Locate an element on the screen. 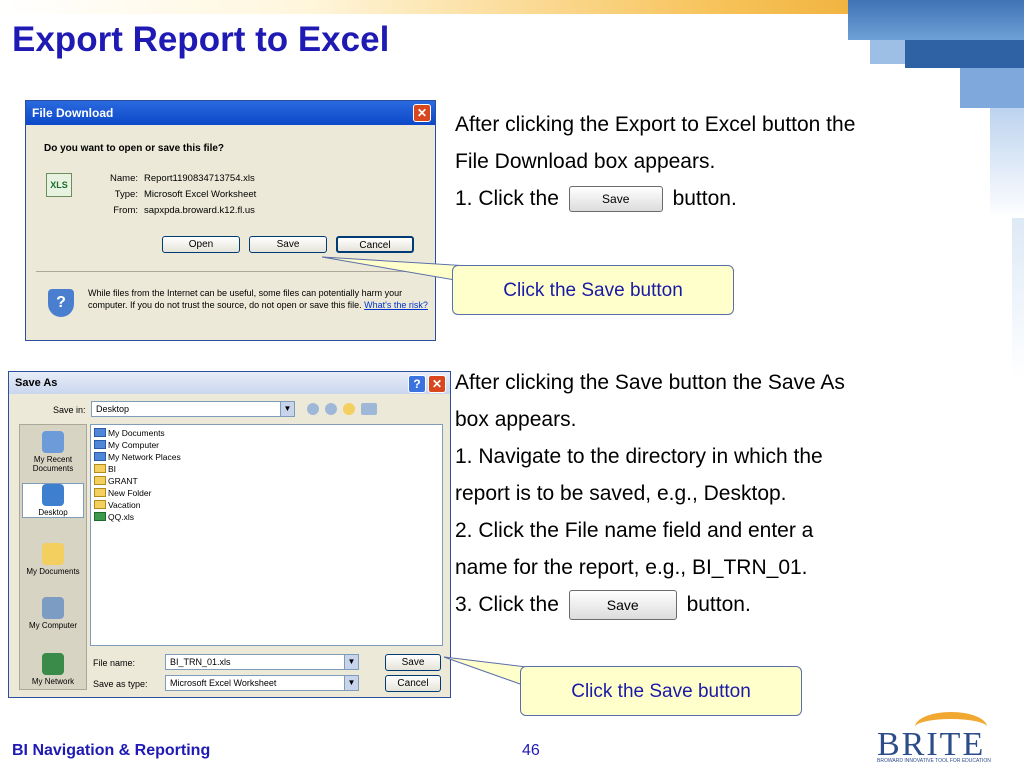  excel-file-icon is located at coordinates (100, 516).